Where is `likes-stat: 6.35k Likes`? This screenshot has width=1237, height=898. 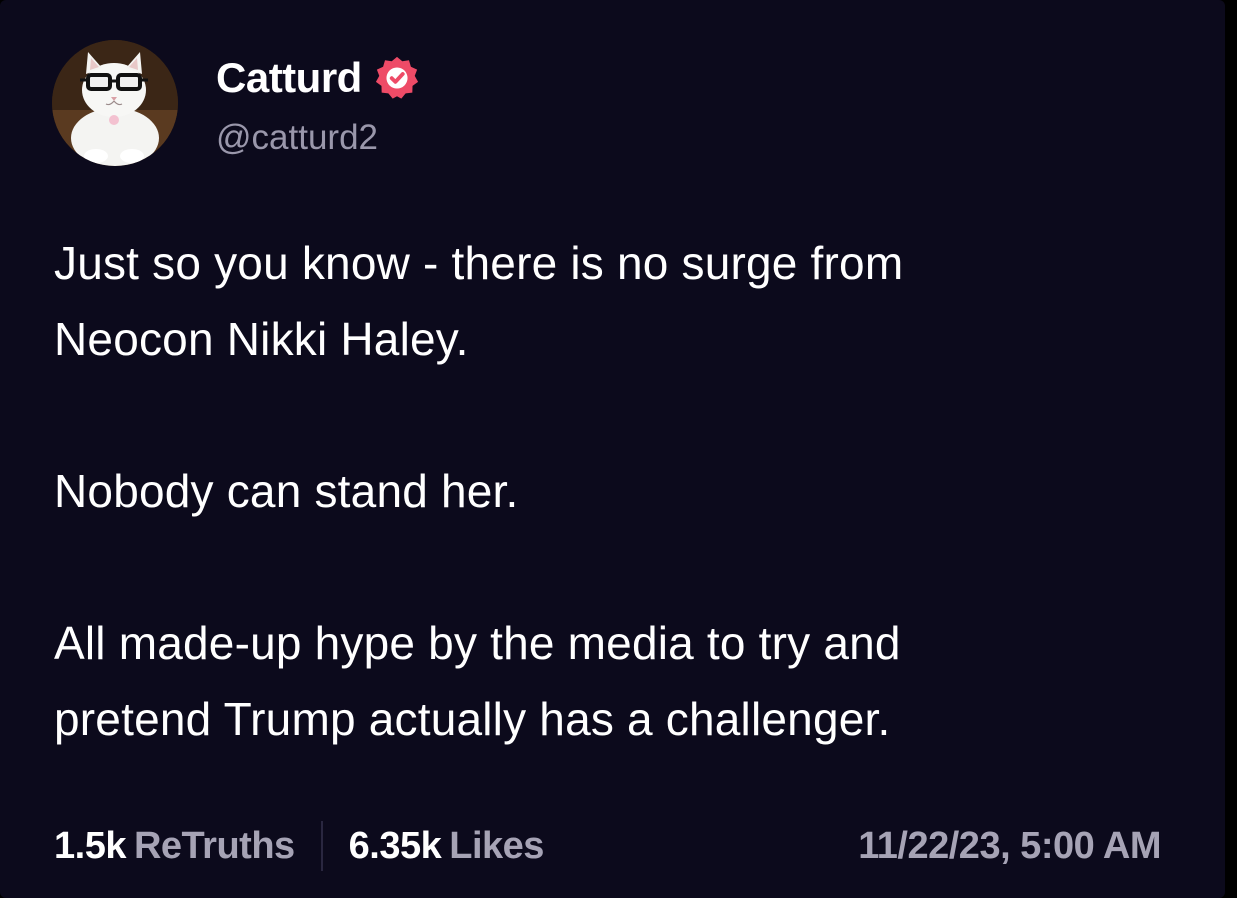 likes-stat: 6.35k Likes is located at coordinates (446, 846).